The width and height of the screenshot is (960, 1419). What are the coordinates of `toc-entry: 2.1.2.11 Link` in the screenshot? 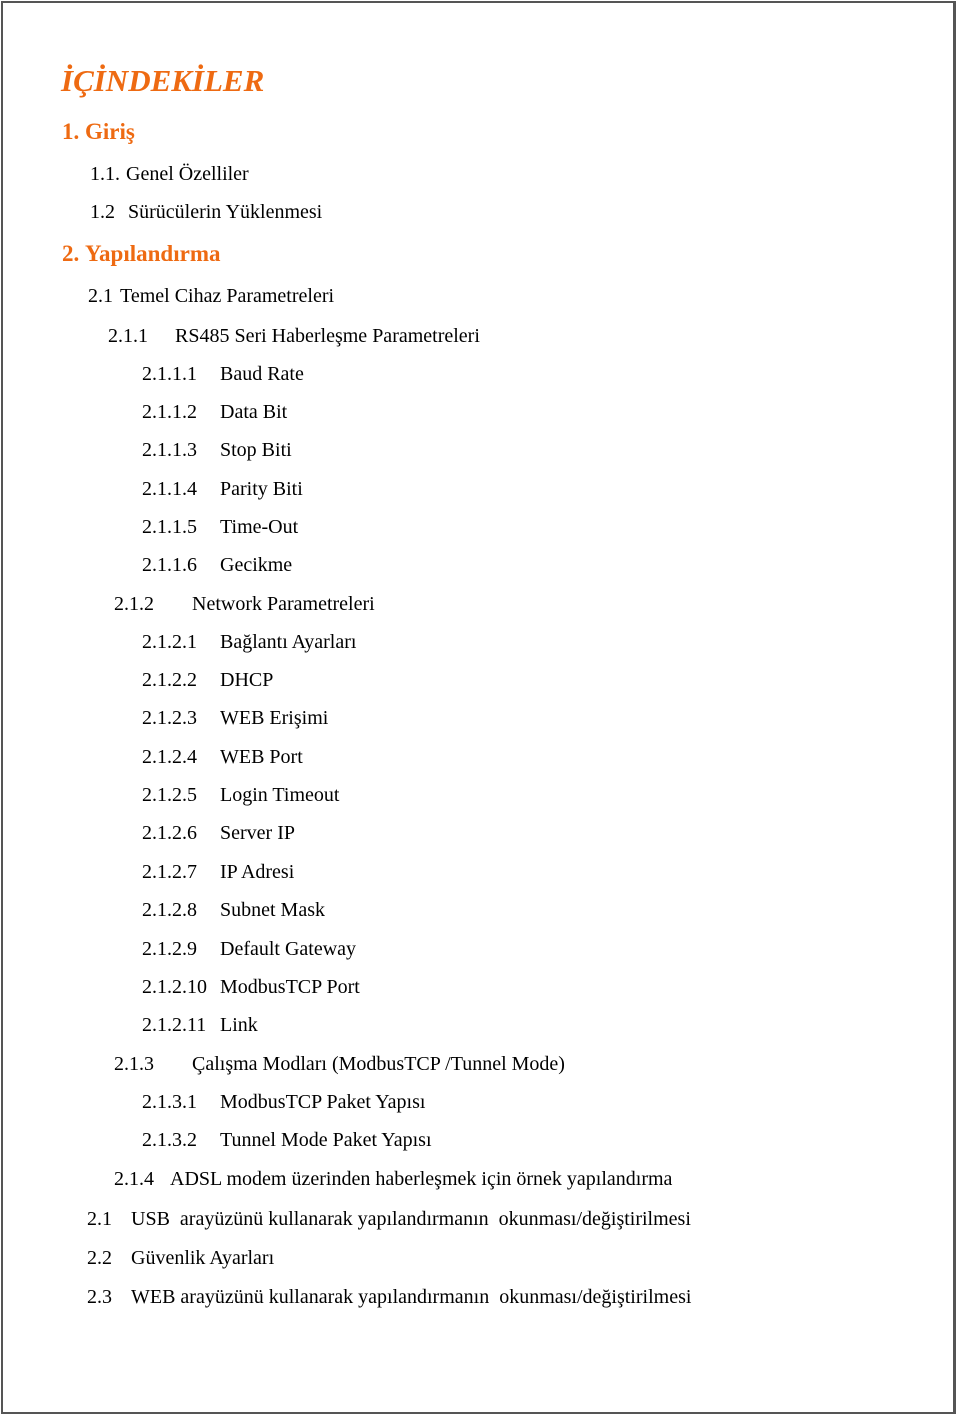 It's located at (200, 1025).